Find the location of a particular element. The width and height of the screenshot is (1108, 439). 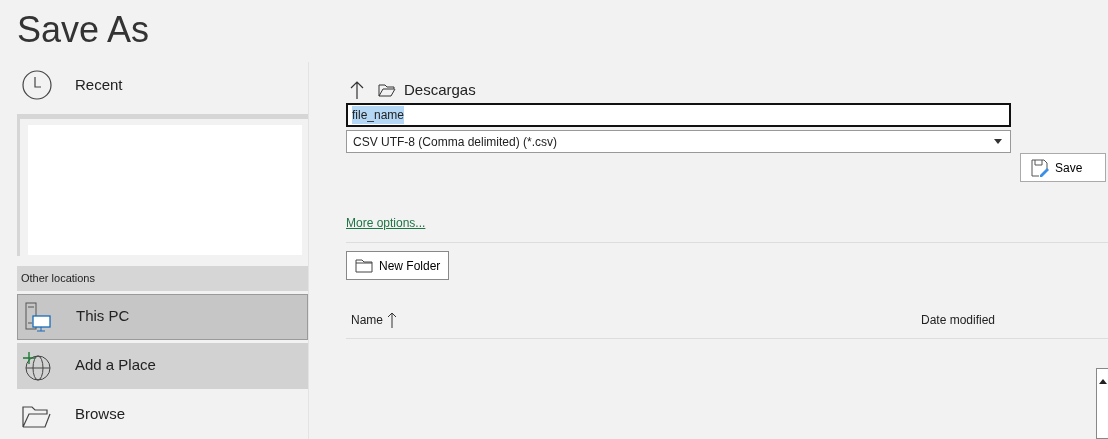

clock-icon is located at coordinates (37, 85).